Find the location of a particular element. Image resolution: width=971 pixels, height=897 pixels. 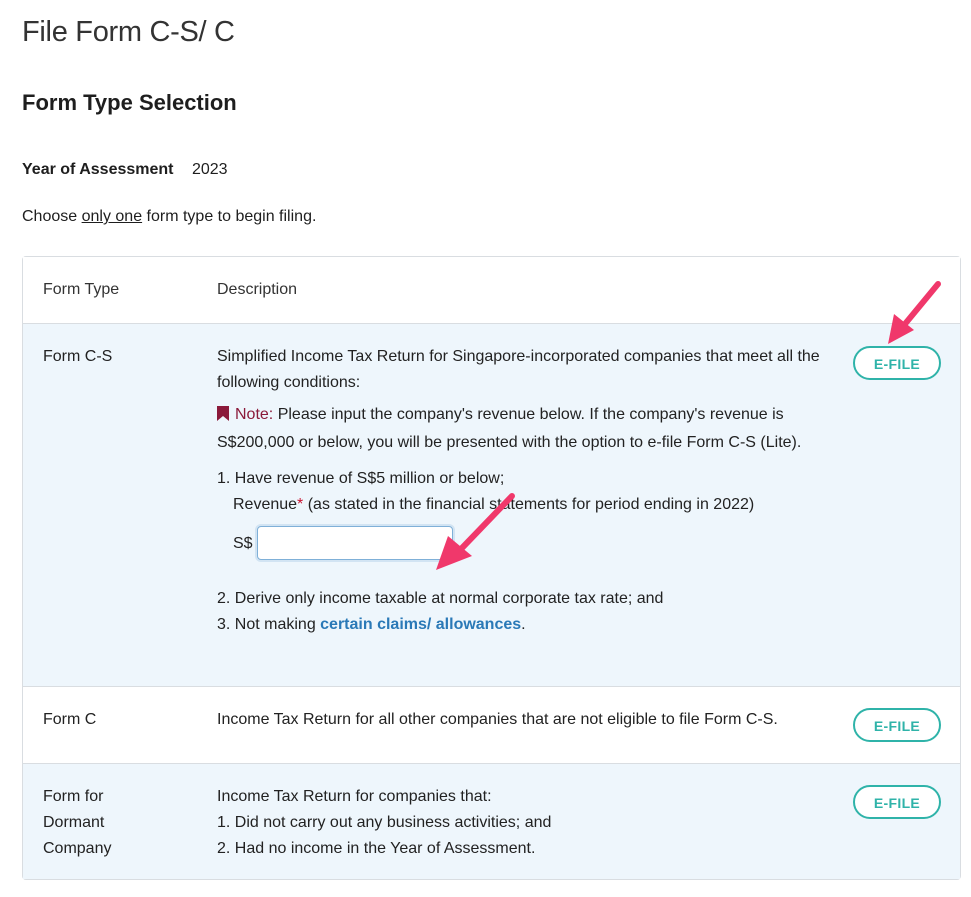

instruction-before: Choose is located at coordinates (52, 216).